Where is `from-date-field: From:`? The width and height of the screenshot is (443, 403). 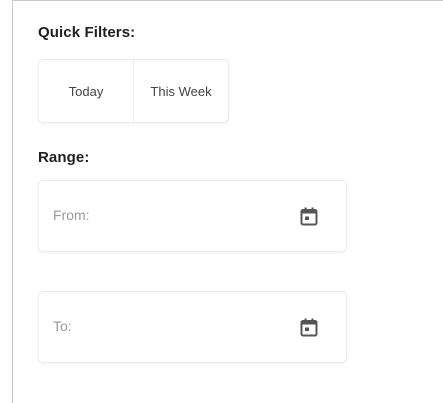
from-date-field: From: is located at coordinates (192, 216).